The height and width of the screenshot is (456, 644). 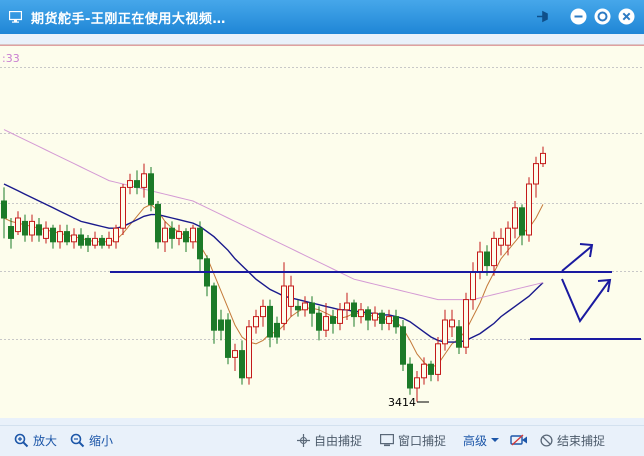 I want to click on window-icon, so click(x=387, y=439).